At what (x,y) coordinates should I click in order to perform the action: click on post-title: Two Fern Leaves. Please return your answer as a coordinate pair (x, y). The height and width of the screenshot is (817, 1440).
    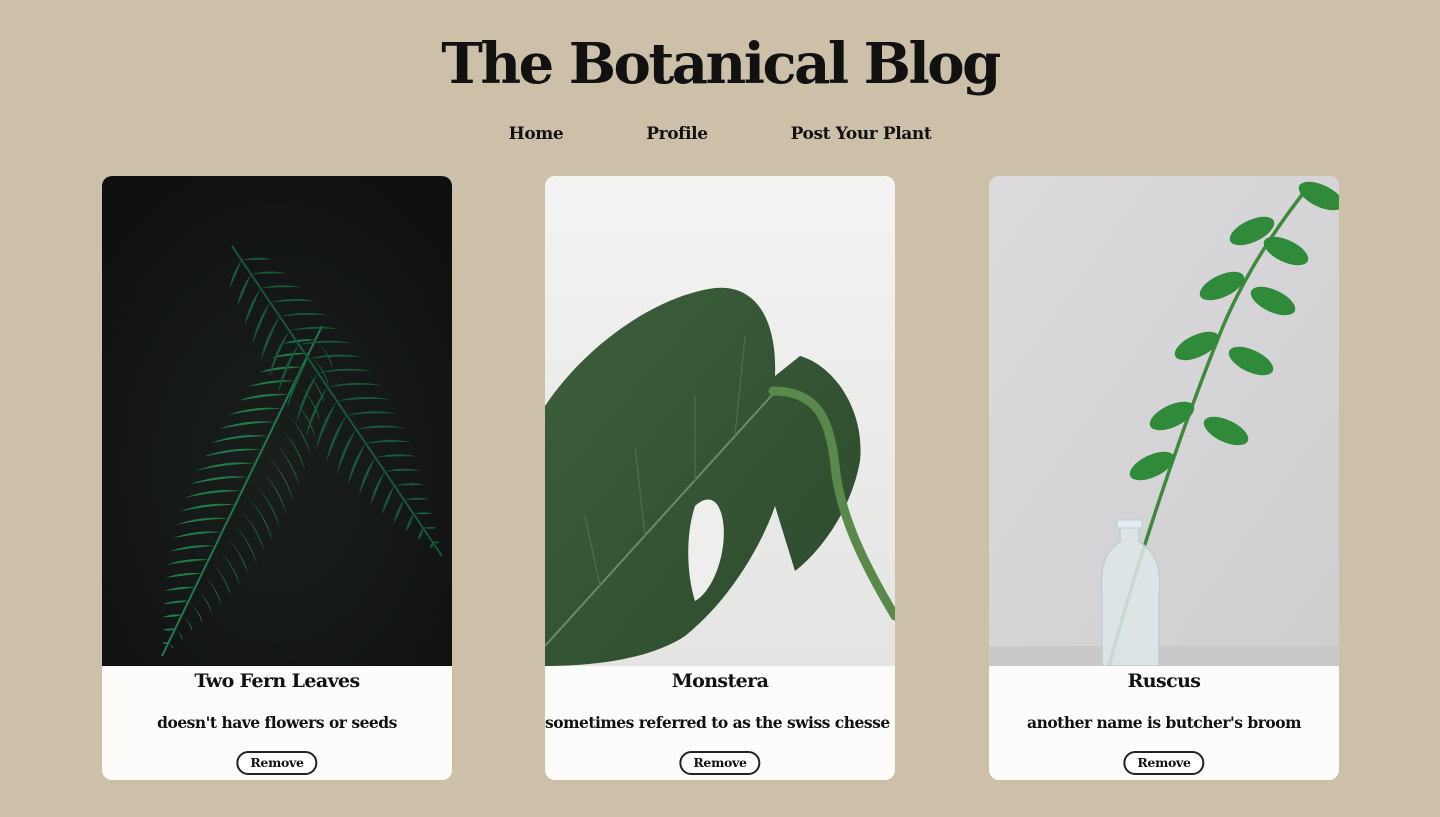
    Looking at the image, I should click on (277, 681).